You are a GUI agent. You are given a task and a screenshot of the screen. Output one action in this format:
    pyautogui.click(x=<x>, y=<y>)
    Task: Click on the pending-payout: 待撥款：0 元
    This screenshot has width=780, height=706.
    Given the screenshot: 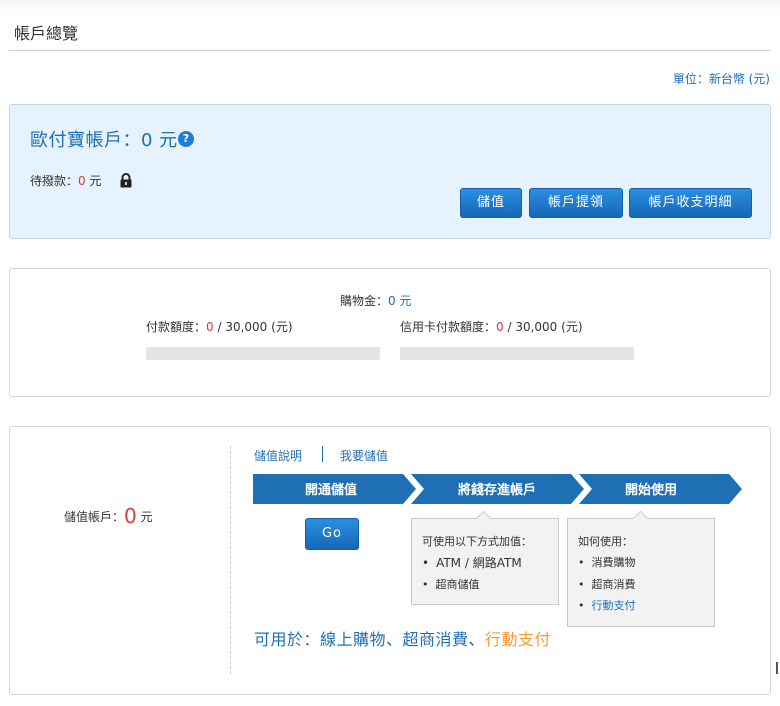 What is the action you would take?
    pyautogui.click(x=65, y=180)
    